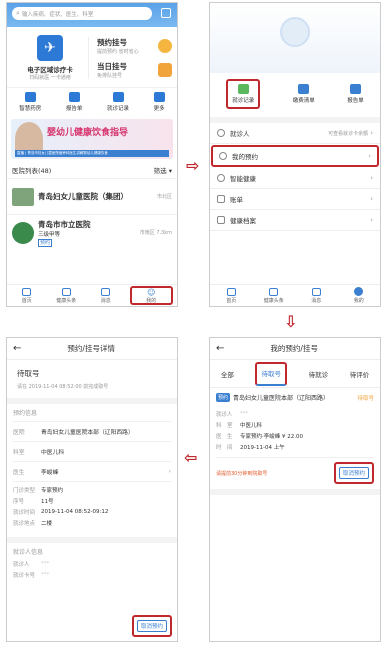 This screenshot has height=645, width=389. Describe the element at coordinates (23, 196) in the screenshot. I see `hospital-photo` at that location.